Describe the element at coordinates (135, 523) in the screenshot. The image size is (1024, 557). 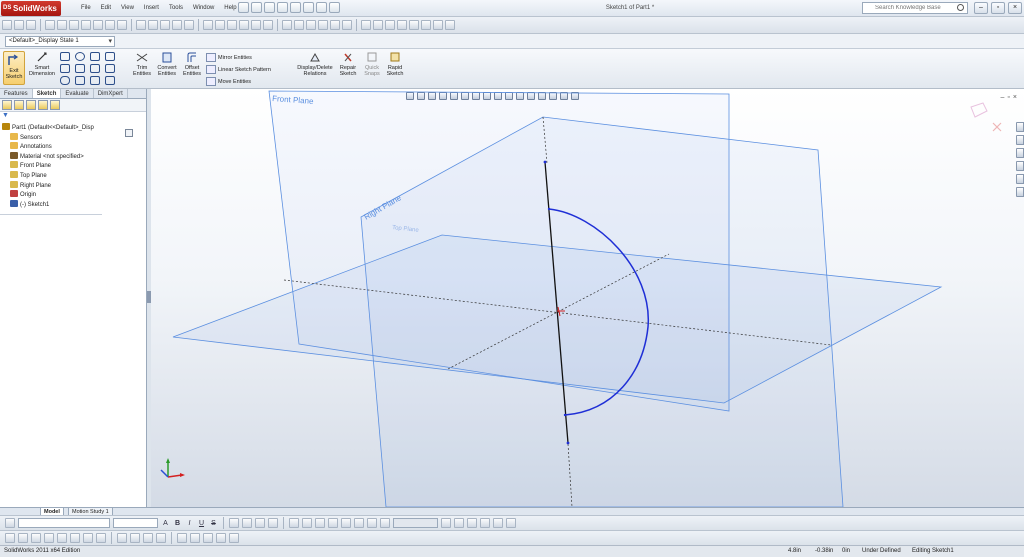
I see `font-size-select` at that location.